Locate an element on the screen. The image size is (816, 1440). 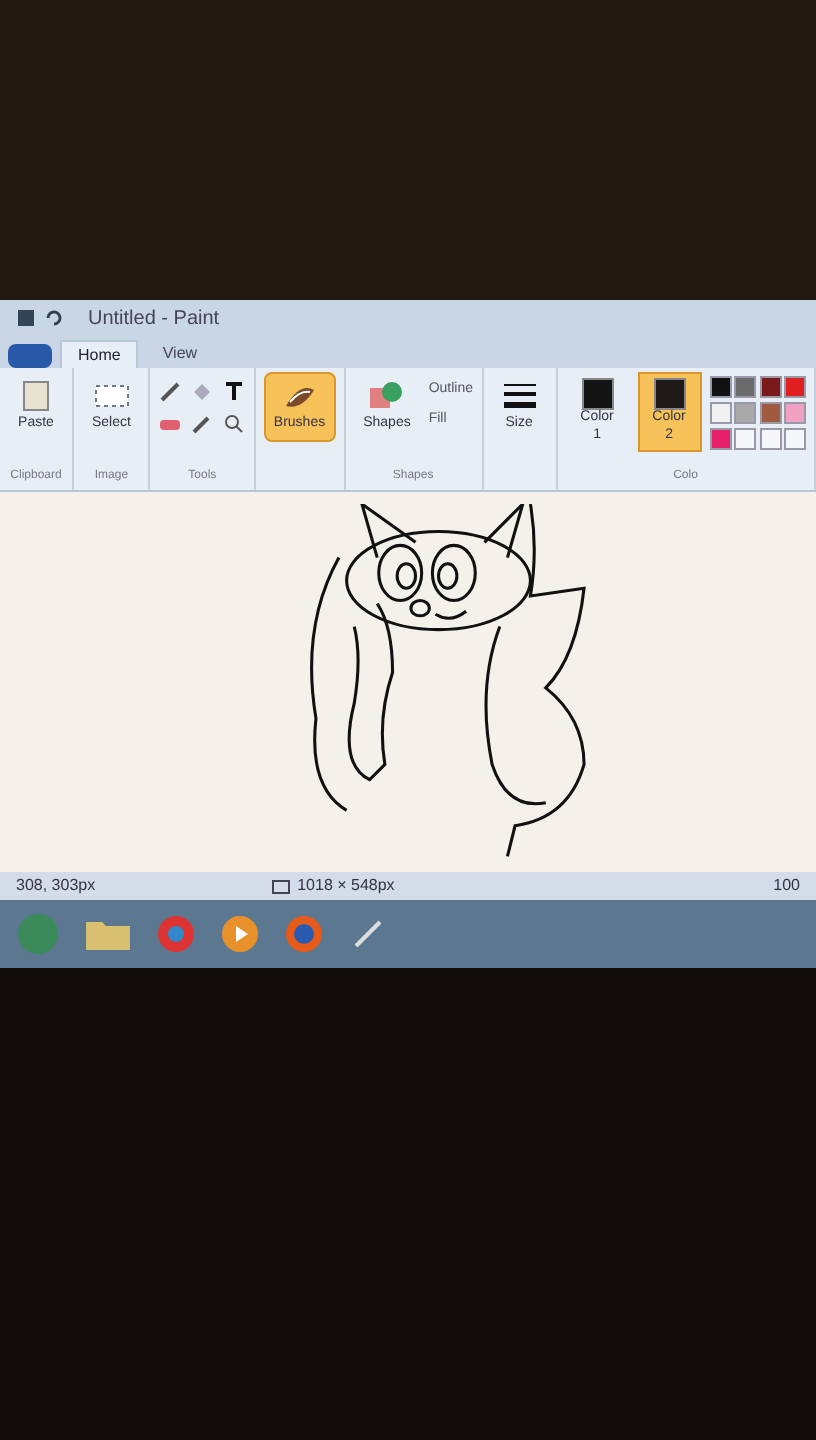
pencil-icon is located at coordinates (170, 392).